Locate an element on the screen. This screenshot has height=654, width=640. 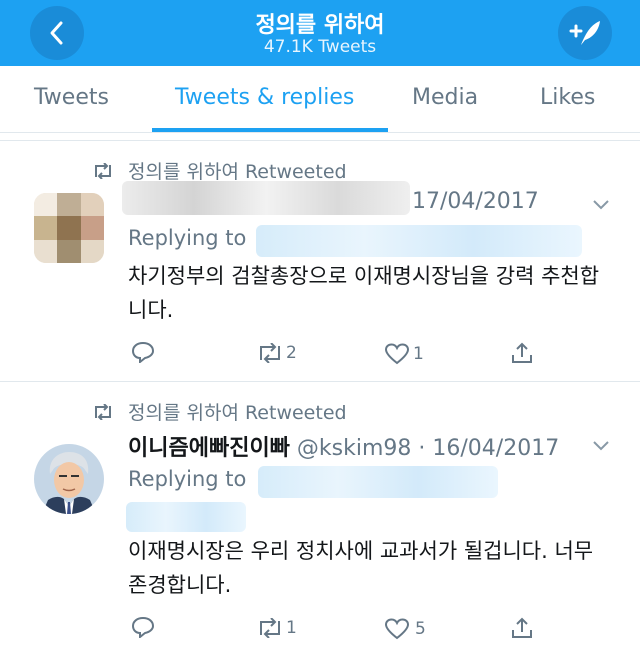
tweet-author-row: 이니즘에빠진이빠 @kskim98 · 16/04/2017 is located at coordinates (344, 448).